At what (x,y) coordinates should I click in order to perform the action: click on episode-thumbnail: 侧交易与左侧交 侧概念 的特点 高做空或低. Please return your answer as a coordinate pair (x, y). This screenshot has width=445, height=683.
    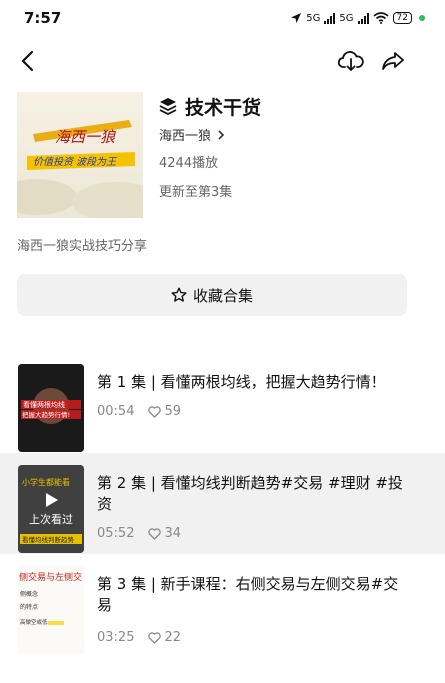
    Looking at the image, I should click on (51, 610).